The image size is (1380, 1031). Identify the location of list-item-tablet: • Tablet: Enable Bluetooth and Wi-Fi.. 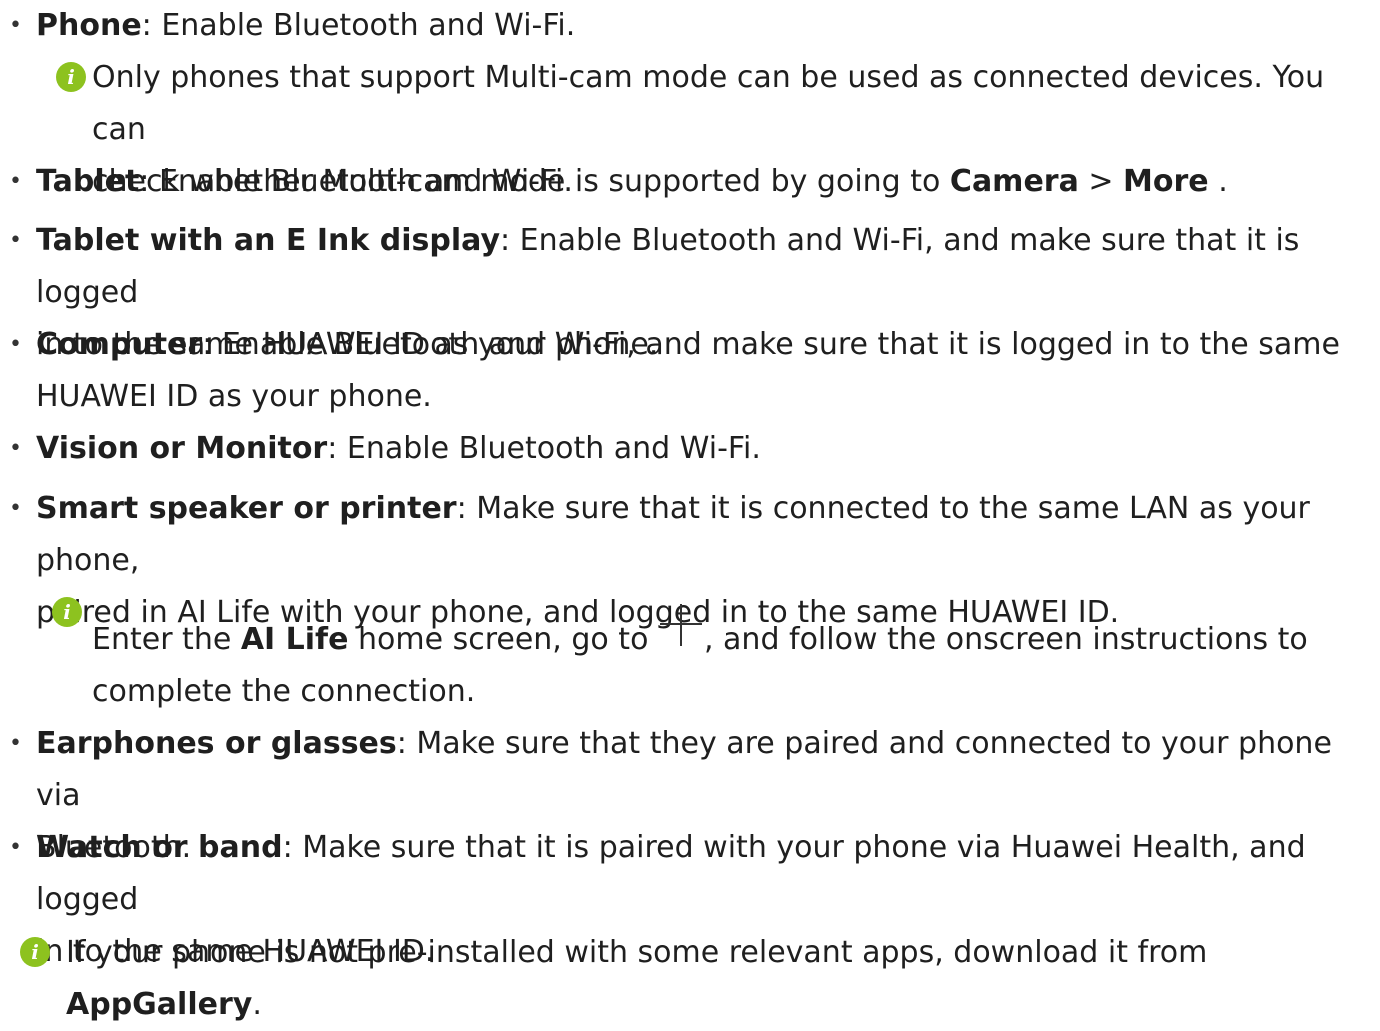
(690, 182).